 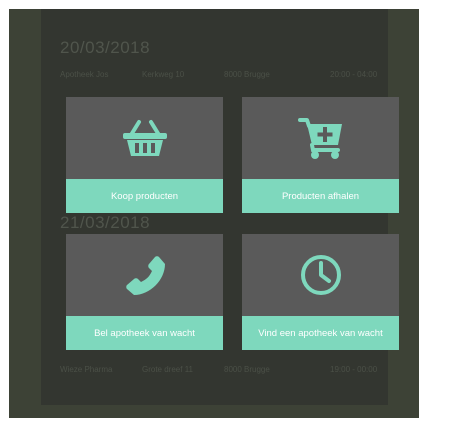 I want to click on producten-afhalen-button: Producten afhalen, so click(x=320, y=155).